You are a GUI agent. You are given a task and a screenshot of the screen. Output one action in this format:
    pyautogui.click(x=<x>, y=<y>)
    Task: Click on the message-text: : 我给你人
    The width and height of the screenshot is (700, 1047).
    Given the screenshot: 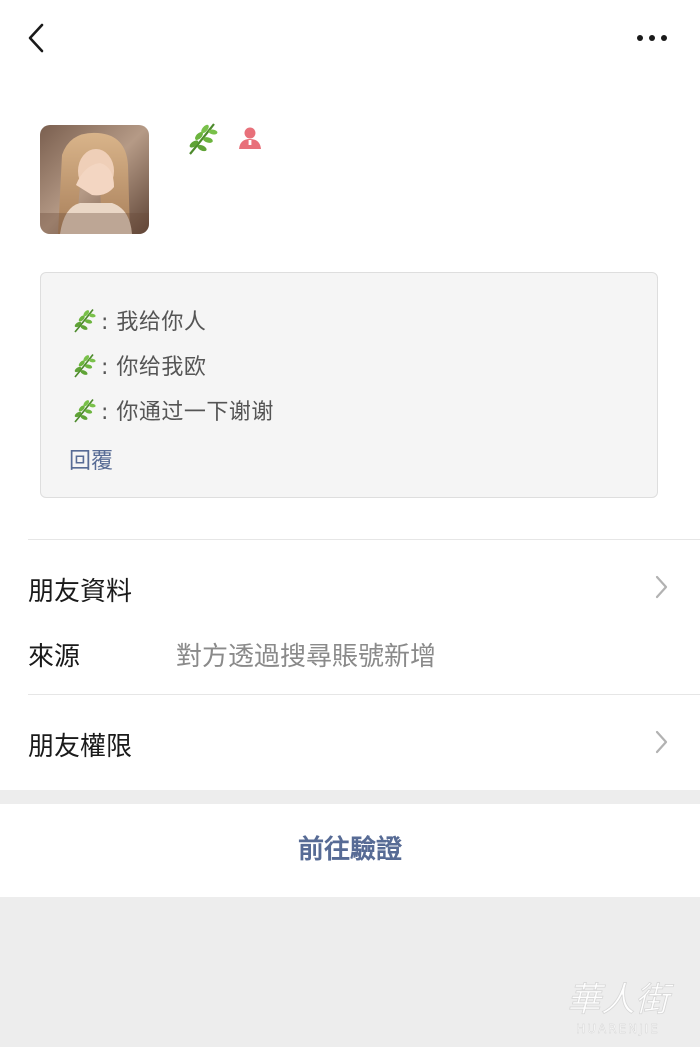 What is the action you would take?
    pyautogui.click(x=154, y=322)
    